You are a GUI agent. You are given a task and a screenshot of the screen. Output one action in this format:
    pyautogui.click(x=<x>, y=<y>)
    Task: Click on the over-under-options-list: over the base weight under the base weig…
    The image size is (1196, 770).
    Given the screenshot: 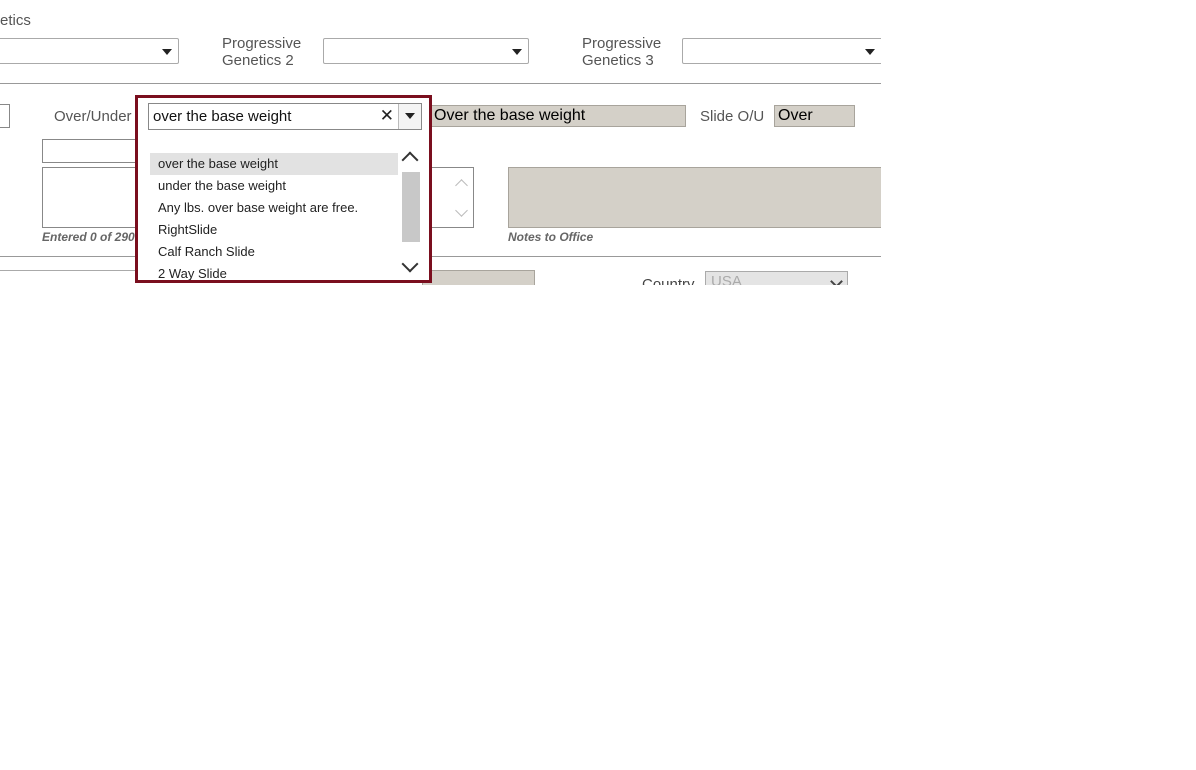 What is the action you would take?
    pyautogui.click(x=285, y=205)
    